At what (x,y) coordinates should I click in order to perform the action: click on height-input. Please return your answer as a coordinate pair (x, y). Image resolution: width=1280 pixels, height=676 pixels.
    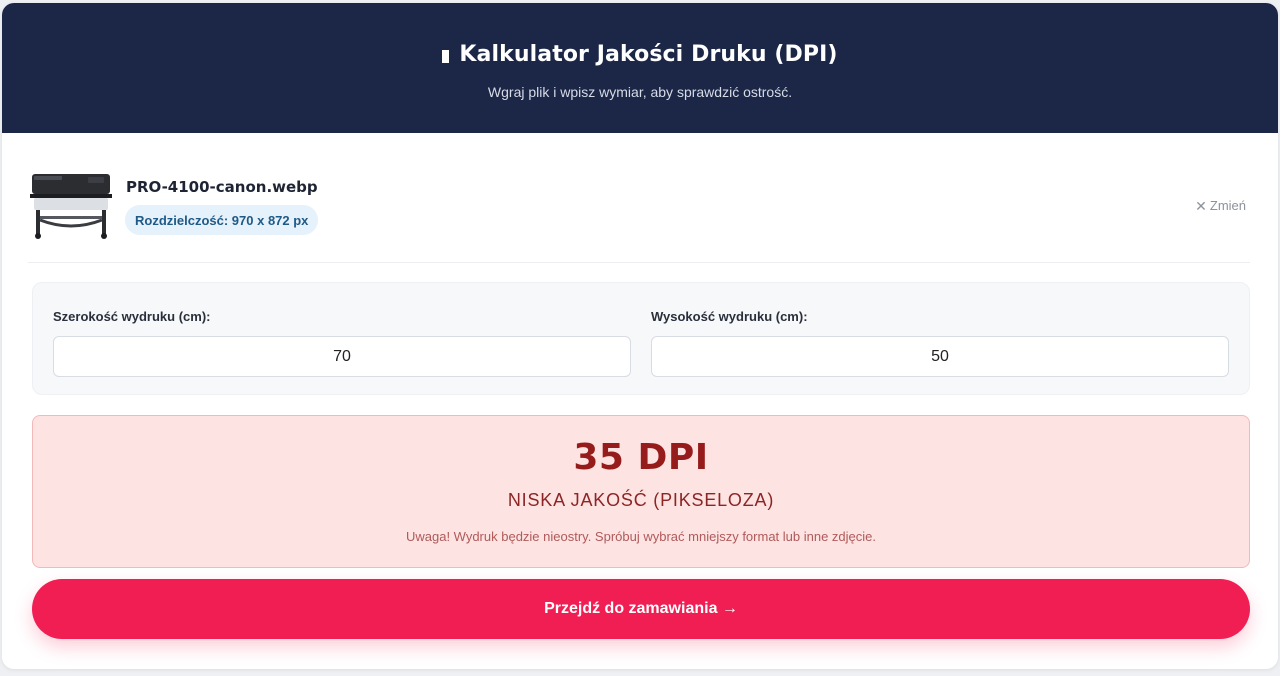
    Looking at the image, I should click on (940, 356).